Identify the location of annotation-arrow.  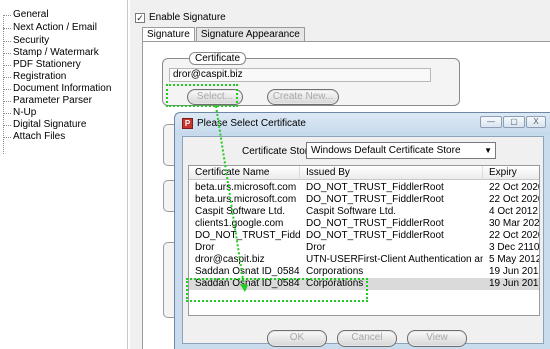
(231, 198).